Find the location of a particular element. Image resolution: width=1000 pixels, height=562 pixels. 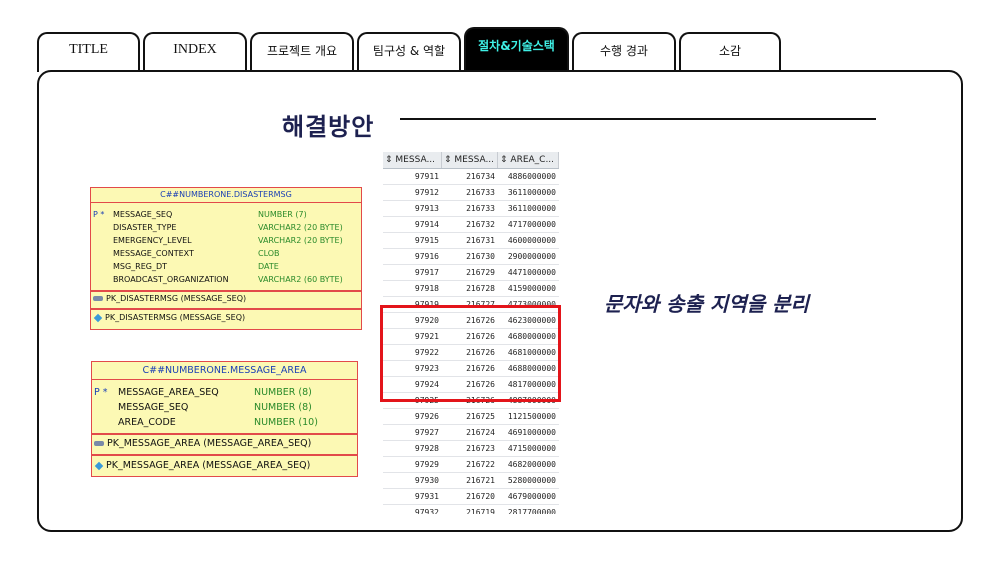

erd-column-name: MESSAGE_SEQ is located at coordinates (153, 407).